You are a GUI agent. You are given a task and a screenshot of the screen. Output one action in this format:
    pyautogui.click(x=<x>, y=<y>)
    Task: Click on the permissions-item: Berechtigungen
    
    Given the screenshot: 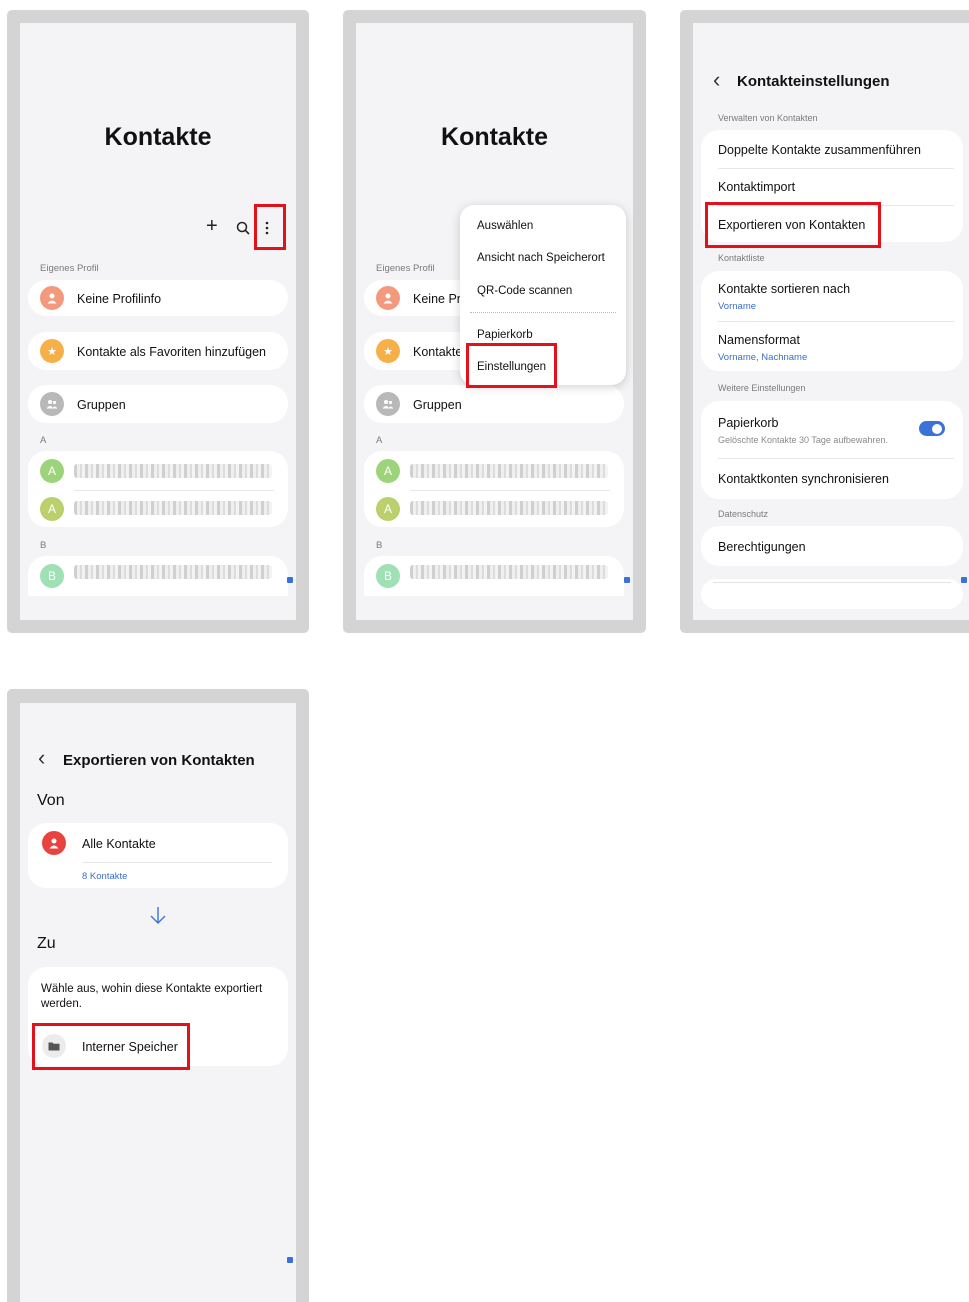 What is the action you would take?
    pyautogui.click(x=762, y=547)
    